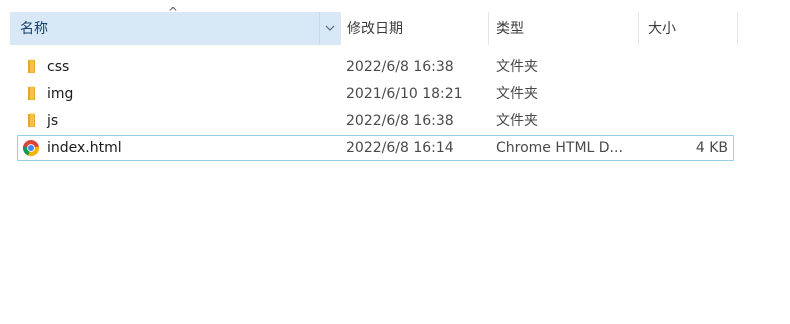 The image size is (790, 324). I want to click on chevron-down-icon, so click(330, 28).